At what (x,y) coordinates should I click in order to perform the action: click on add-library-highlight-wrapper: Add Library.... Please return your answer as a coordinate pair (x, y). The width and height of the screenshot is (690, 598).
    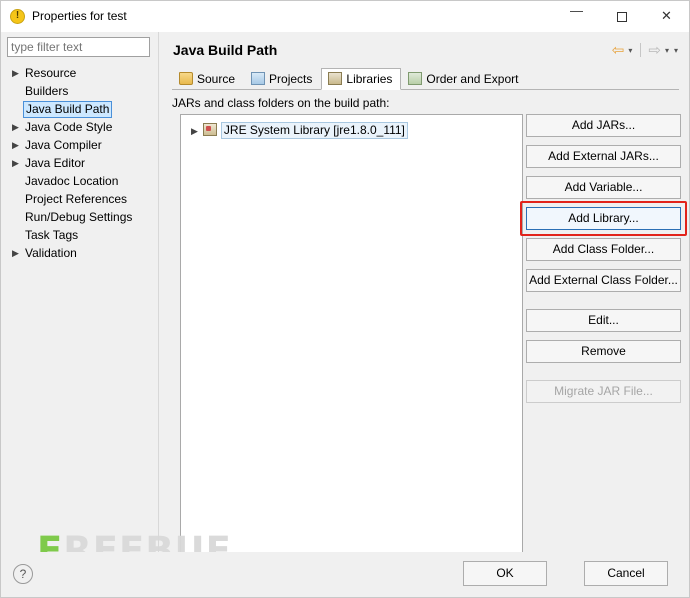
    Looking at the image, I should click on (603, 218).